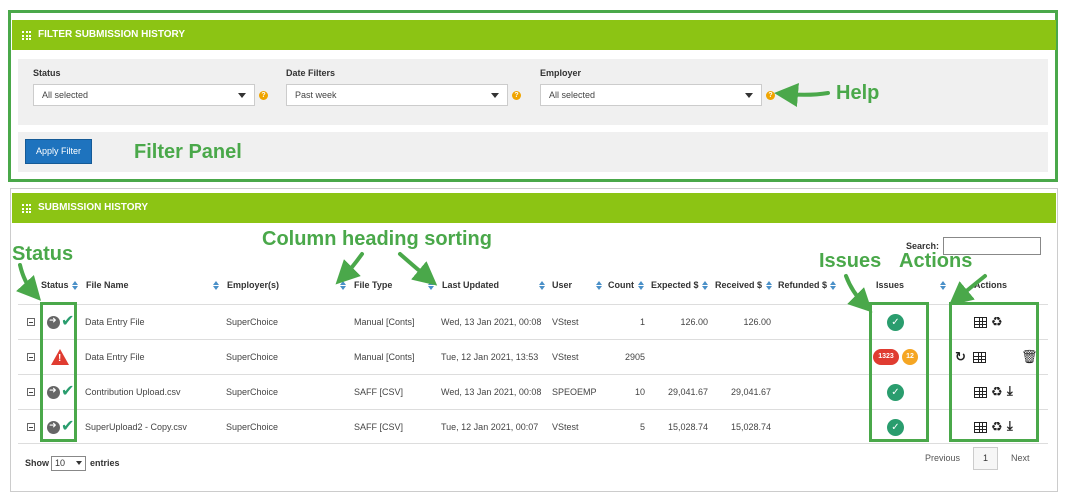  I want to click on issues-arrow, so click(858, 293).